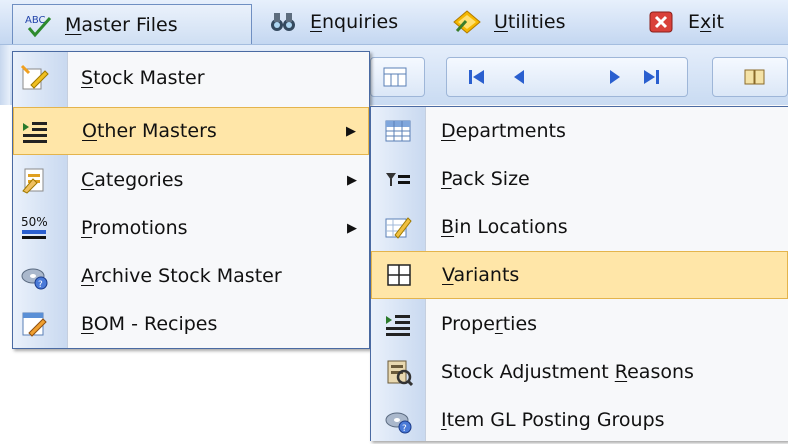 Image resolution: width=788 pixels, height=444 pixels. Describe the element at coordinates (395, 77) in the screenshot. I see `grid-view-icon` at that location.